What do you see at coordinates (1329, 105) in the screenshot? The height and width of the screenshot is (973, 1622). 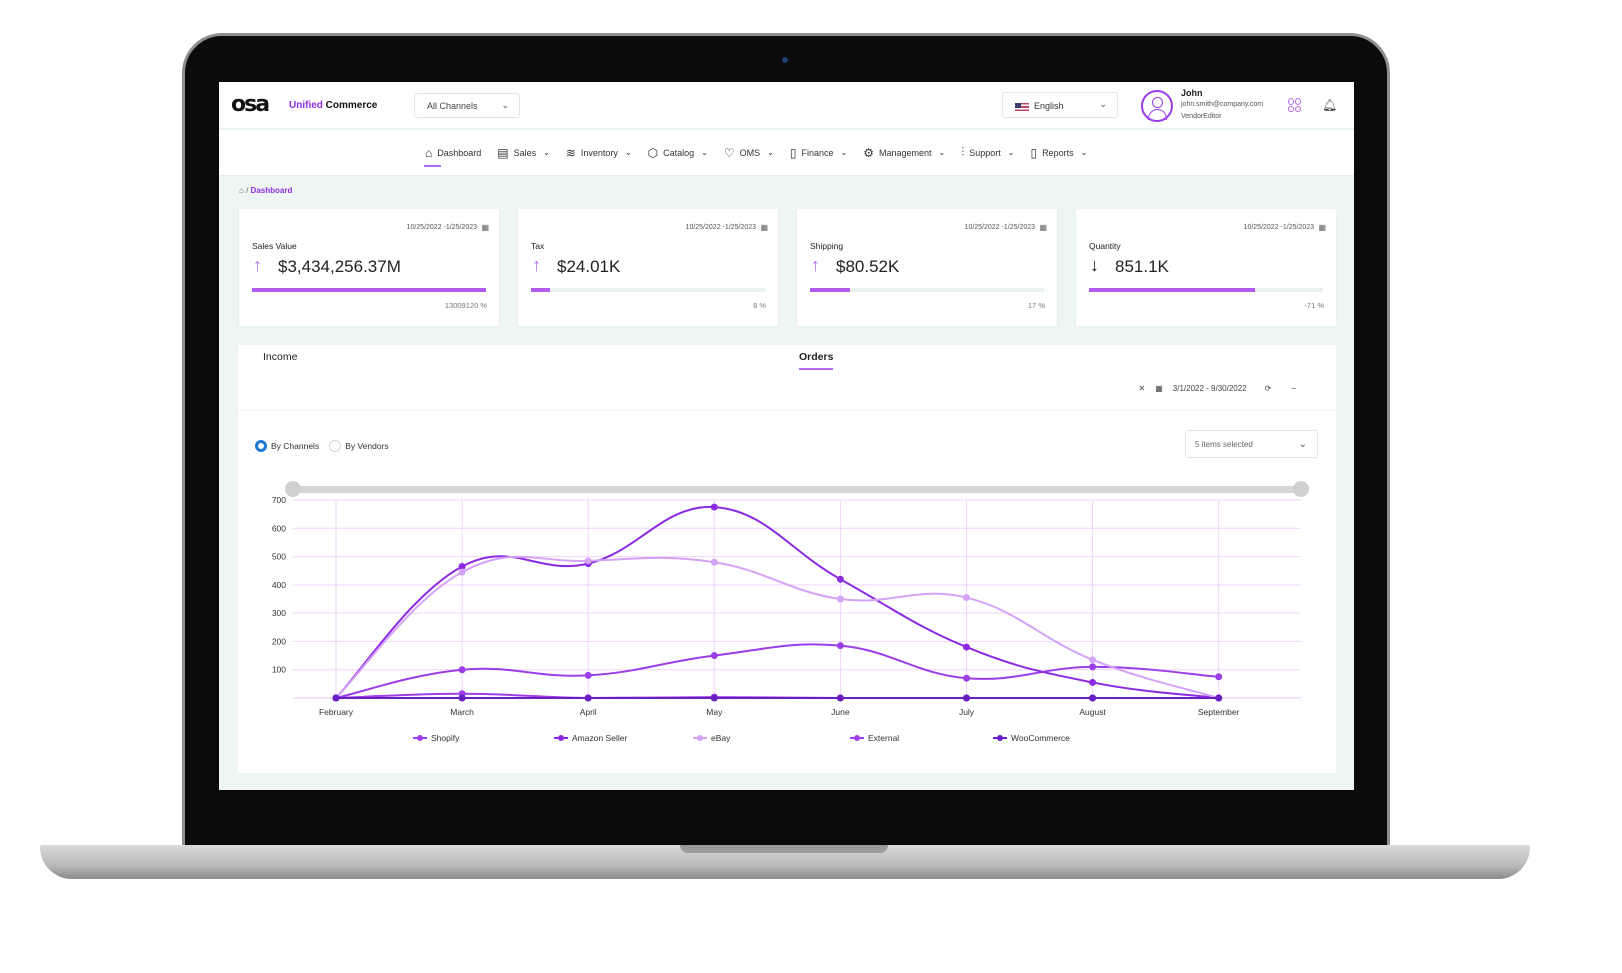 I see `notification-bell-icon: 🔔︎` at bounding box center [1329, 105].